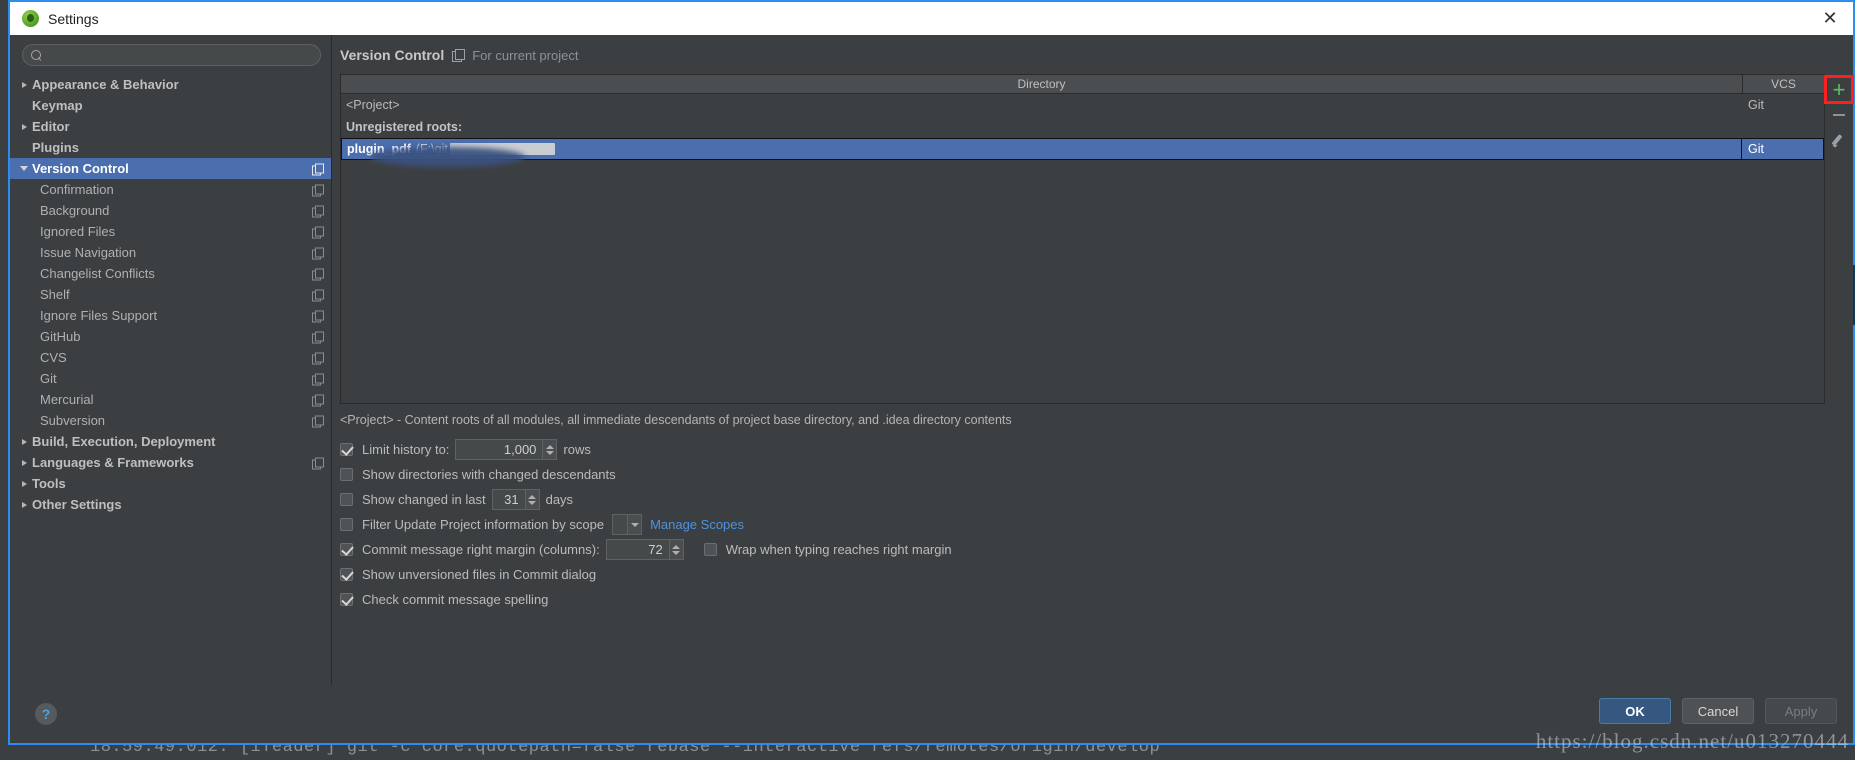 The image size is (1855, 760). I want to click on show-changed-in-last-checkbox, so click(346, 499).